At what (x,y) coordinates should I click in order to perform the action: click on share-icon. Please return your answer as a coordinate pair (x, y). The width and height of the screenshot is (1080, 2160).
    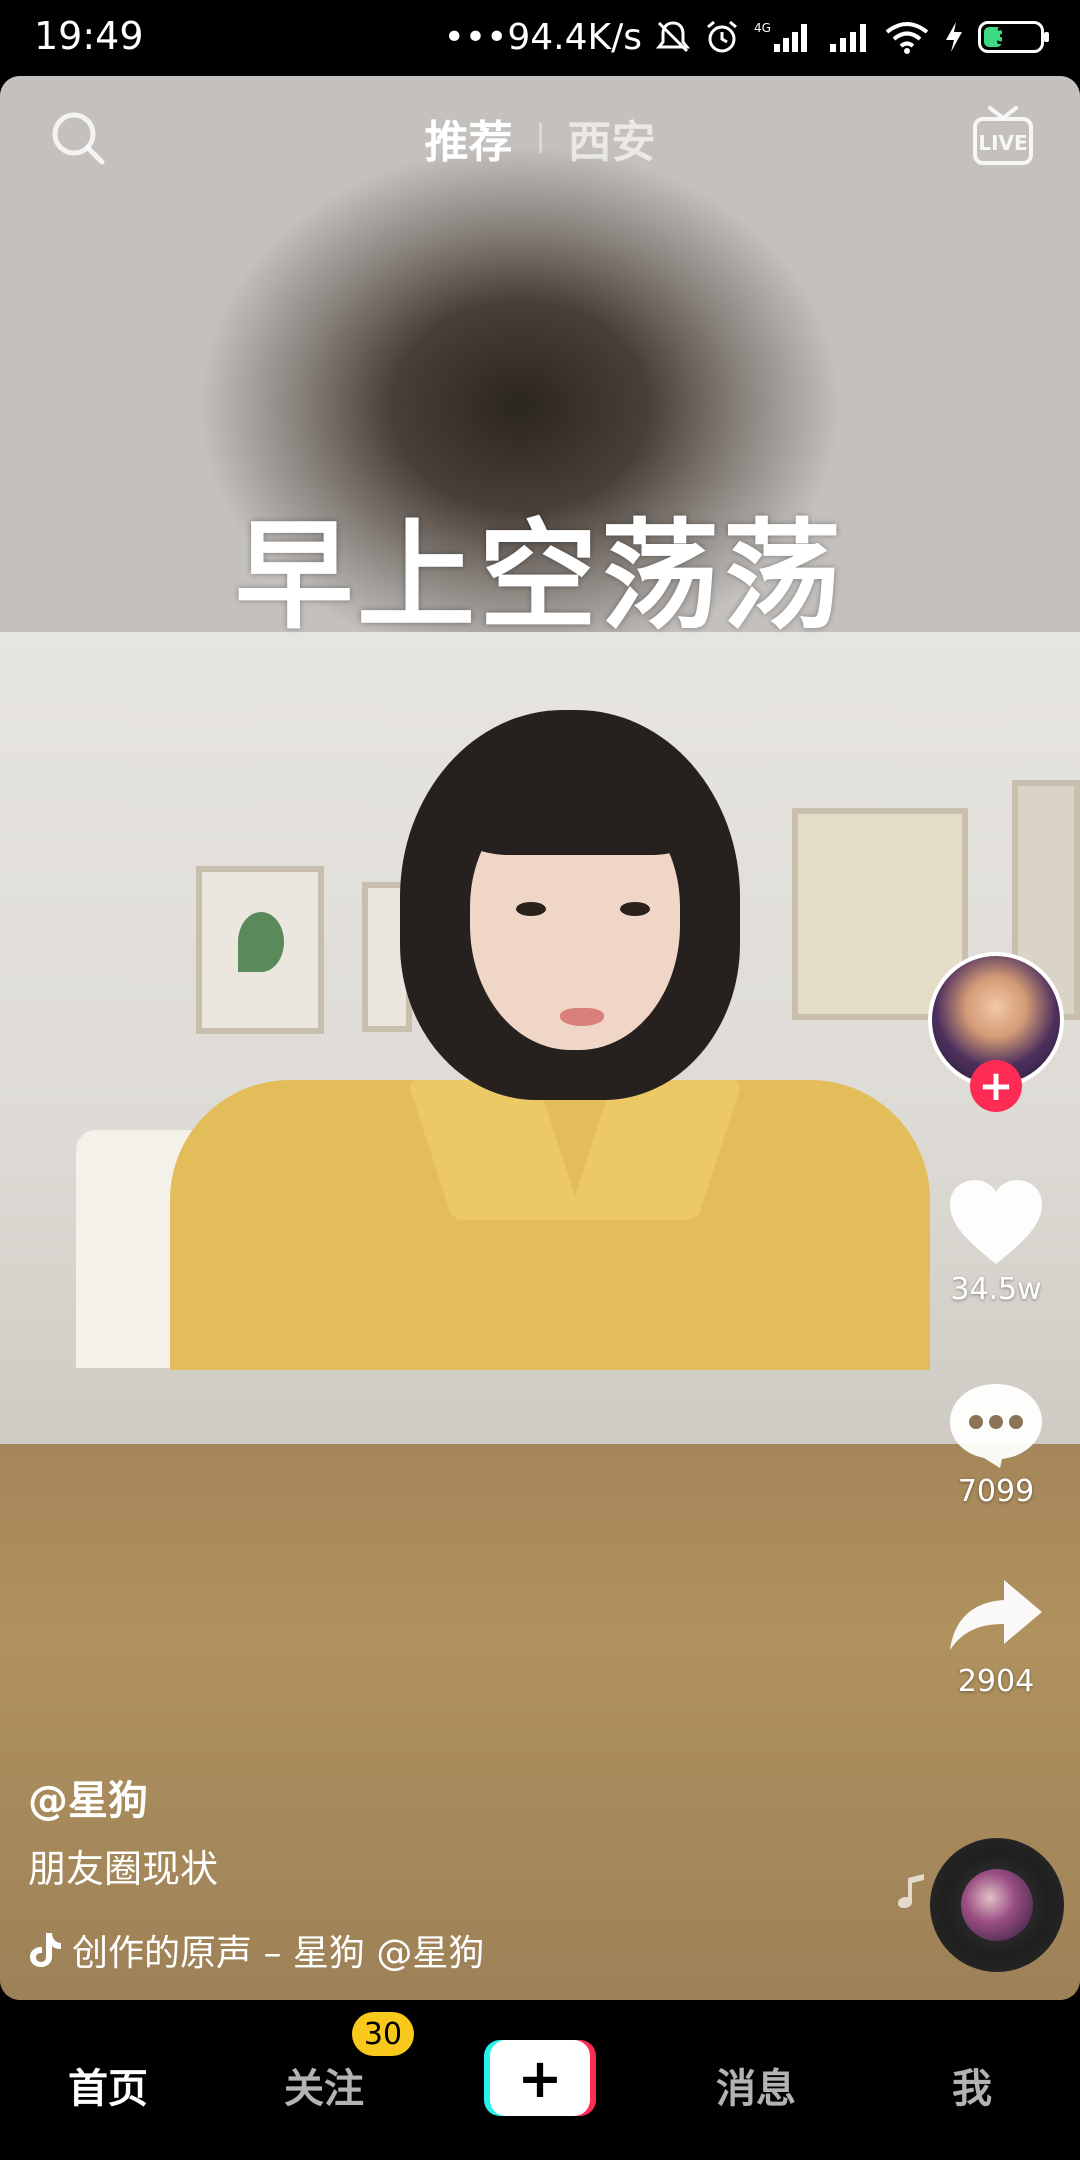
    Looking at the image, I should click on (996, 1615).